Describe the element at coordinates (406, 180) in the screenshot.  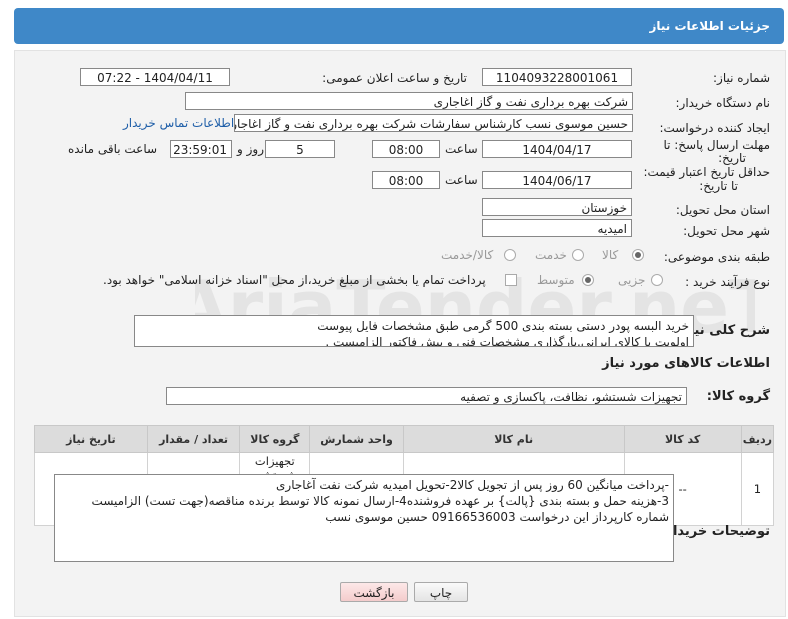
I see `validity-time-field: 08:00` at that location.